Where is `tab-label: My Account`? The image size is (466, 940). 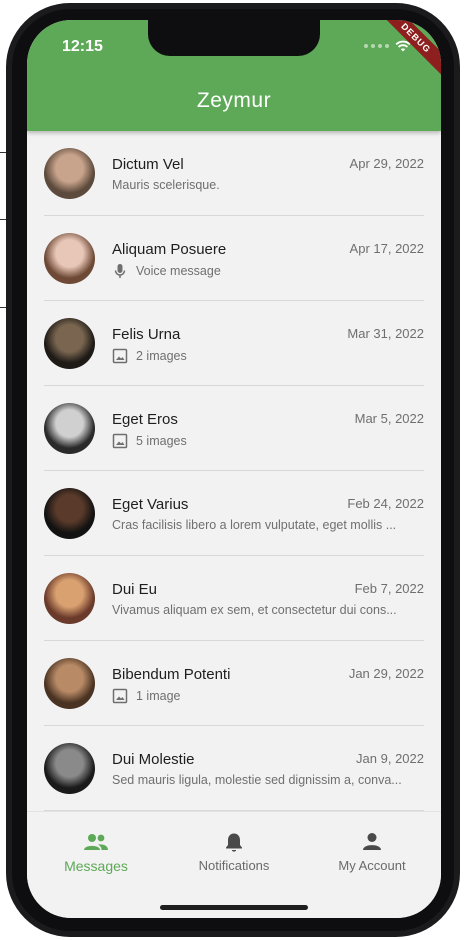 tab-label: My Account is located at coordinates (372, 865).